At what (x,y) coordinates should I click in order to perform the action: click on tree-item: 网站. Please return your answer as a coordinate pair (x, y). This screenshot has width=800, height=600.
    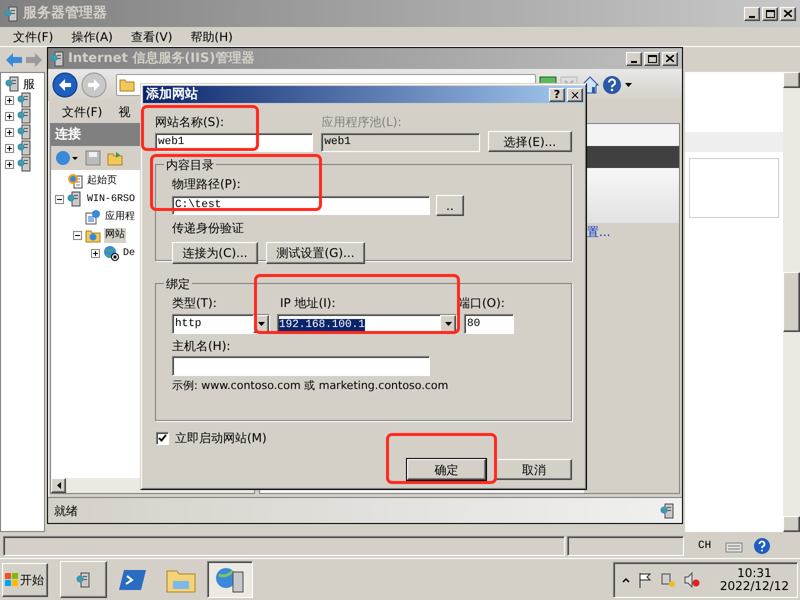
    Looking at the image, I should click on (115, 235).